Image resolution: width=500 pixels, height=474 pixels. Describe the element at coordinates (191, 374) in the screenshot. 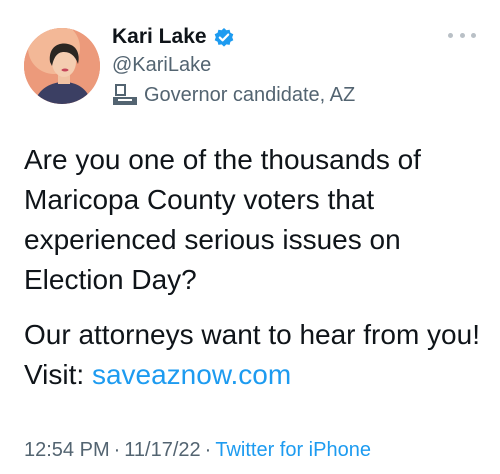

I see `tweet-link: saveaznow.com` at that location.